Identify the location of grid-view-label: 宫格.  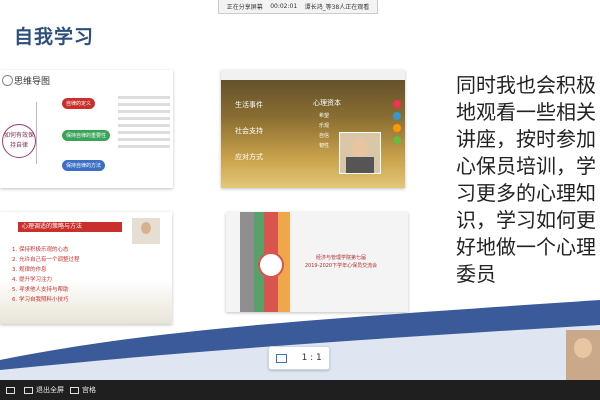
(89, 390).